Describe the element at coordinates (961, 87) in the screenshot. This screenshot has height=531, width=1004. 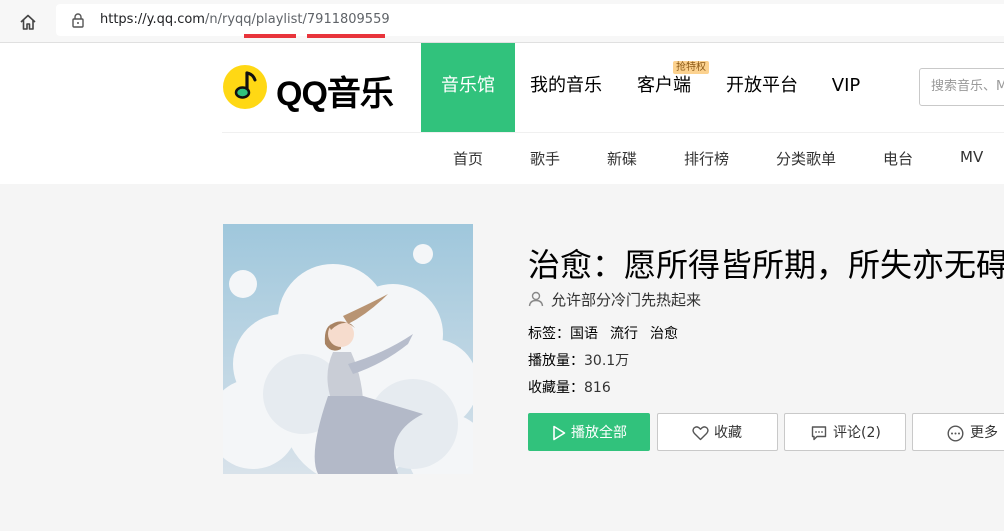
I see `search-input: 搜索音乐、MV、歌单、用户` at that location.